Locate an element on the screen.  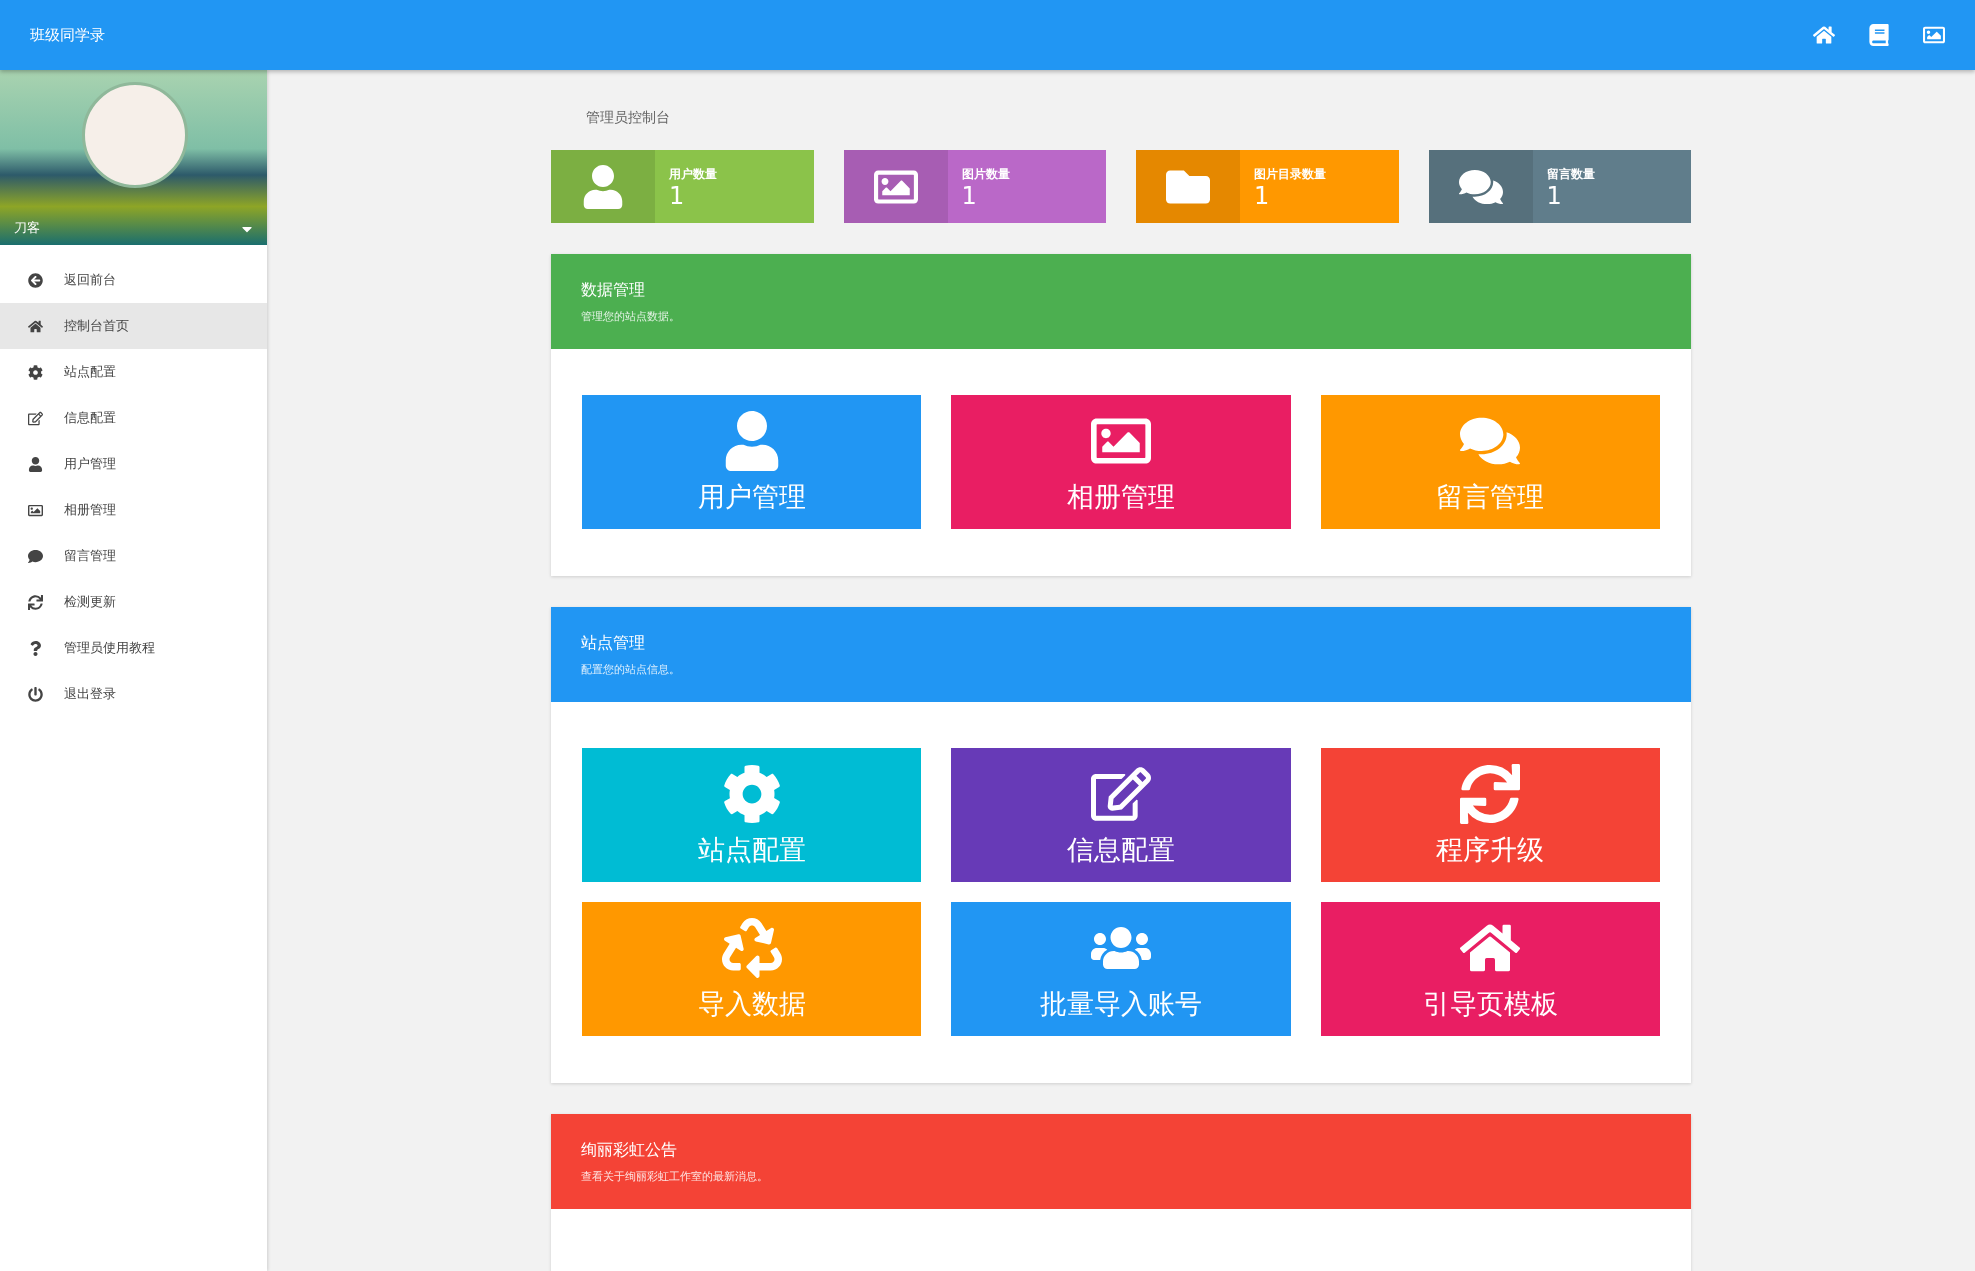
tile-label: 批量导入账号 is located at coordinates (1121, 1004).